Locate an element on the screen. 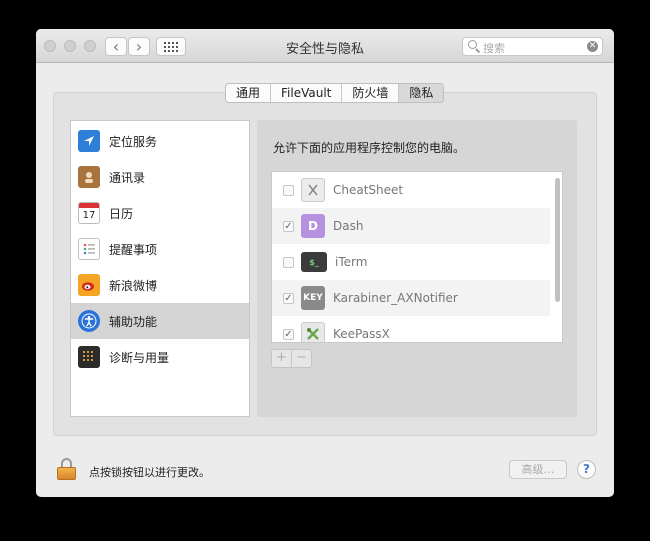  lock-button is located at coordinates (67, 469).